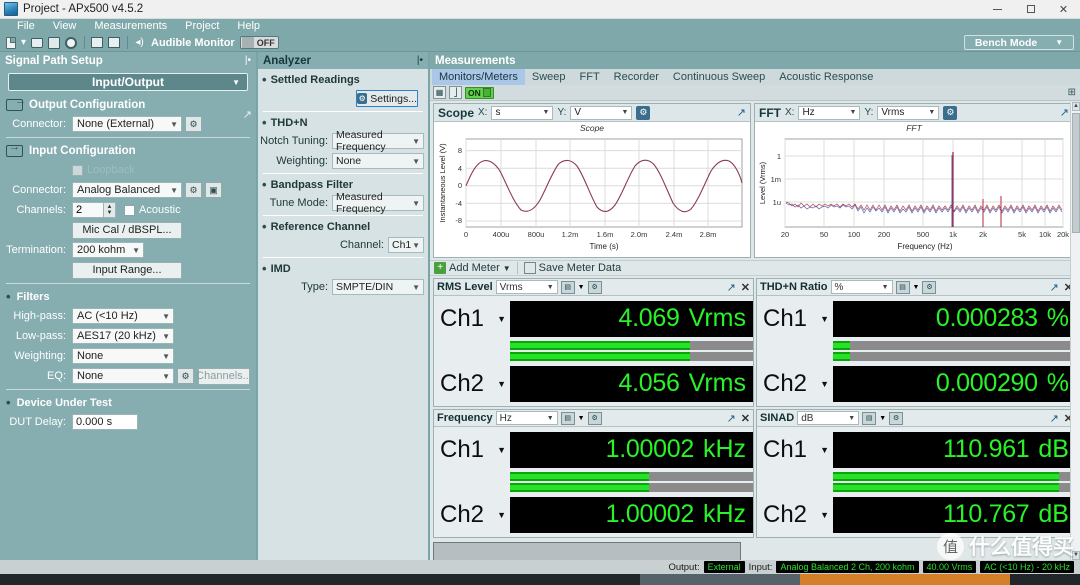  I want to click on scope-y-unit-select: V ▼, so click(601, 112).